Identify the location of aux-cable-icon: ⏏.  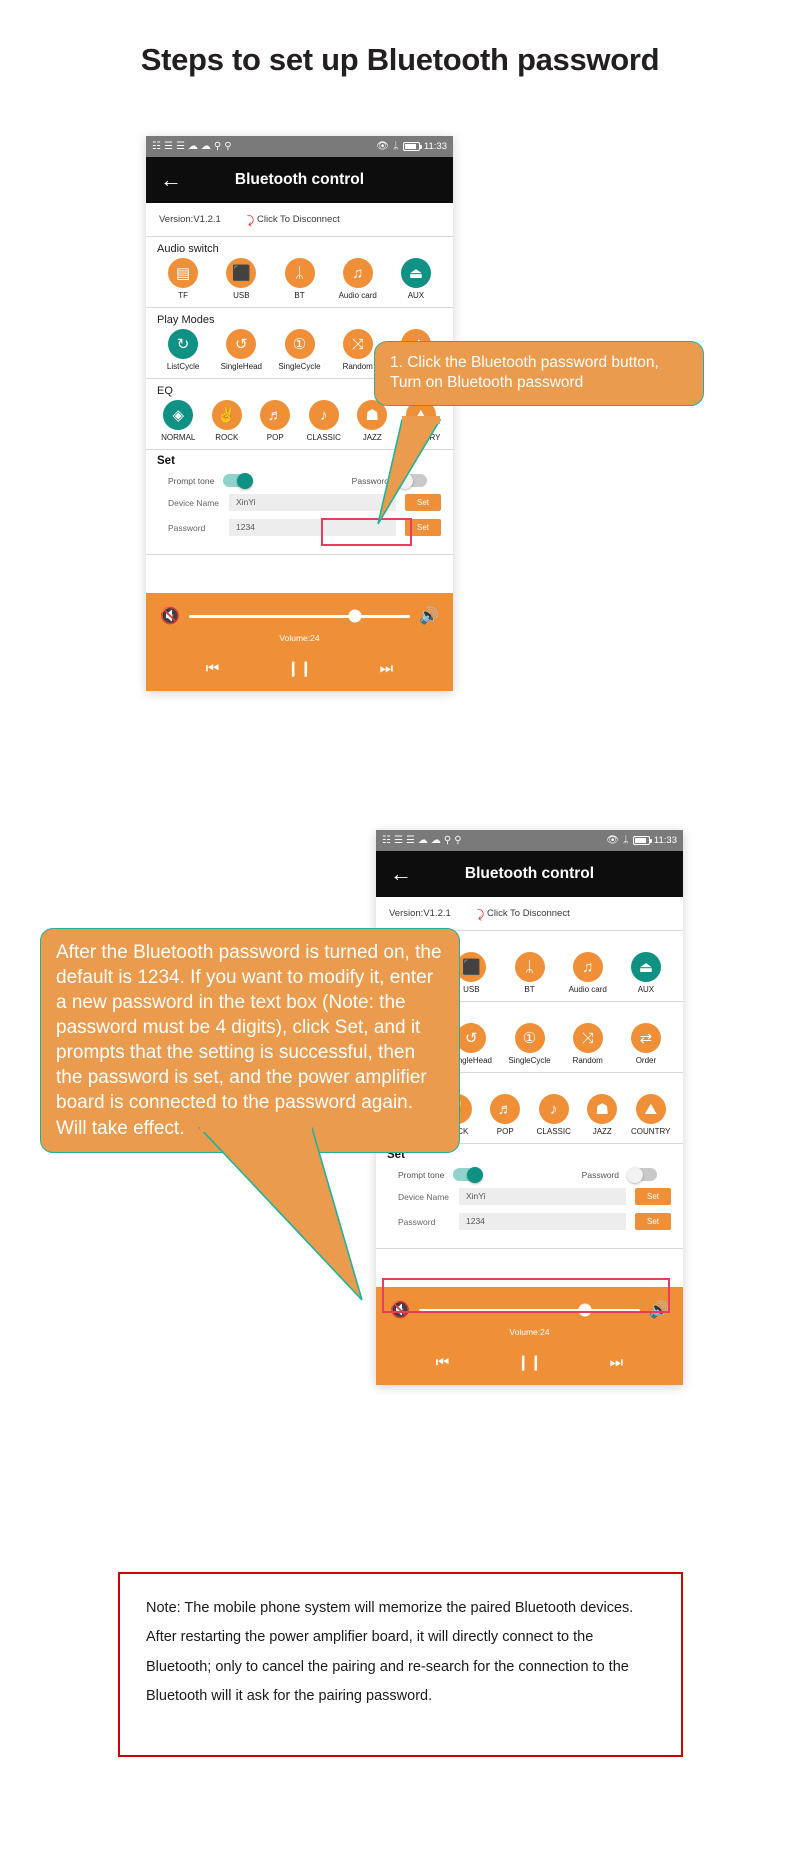
(415, 273).